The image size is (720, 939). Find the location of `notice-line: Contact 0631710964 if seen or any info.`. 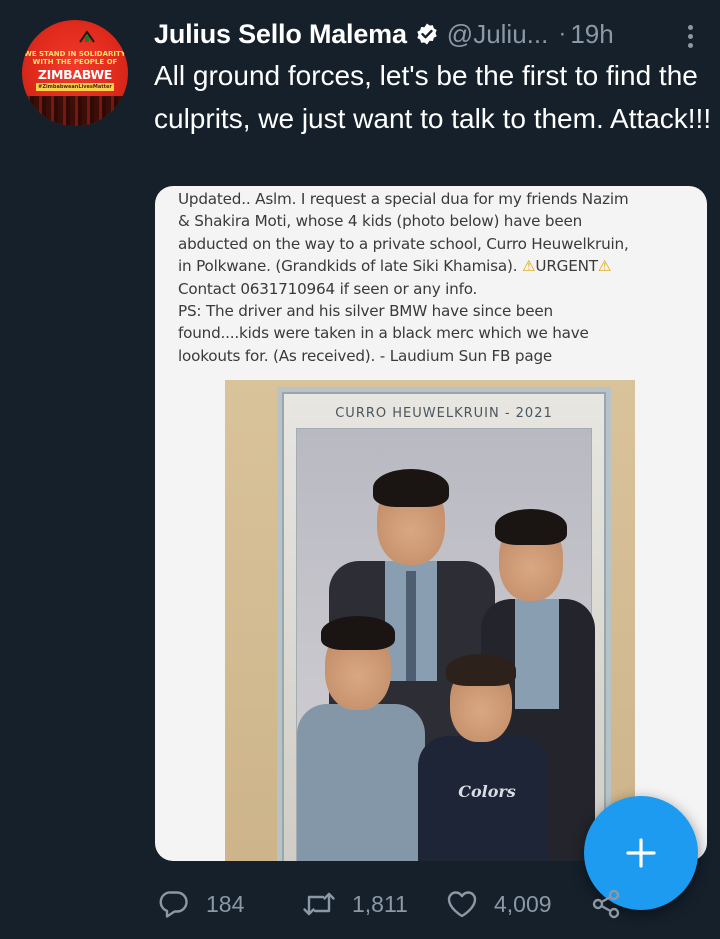

notice-line: Contact 0631710964 if seen or any info. is located at coordinates (328, 288).